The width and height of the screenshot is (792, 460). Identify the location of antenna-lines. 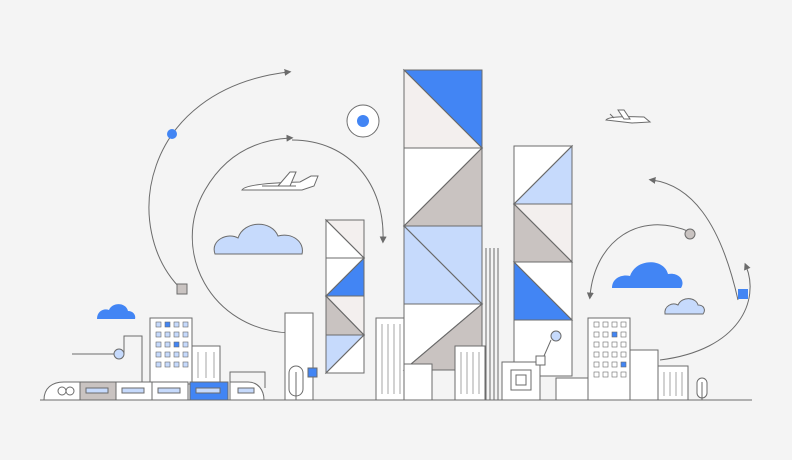
(492, 324).